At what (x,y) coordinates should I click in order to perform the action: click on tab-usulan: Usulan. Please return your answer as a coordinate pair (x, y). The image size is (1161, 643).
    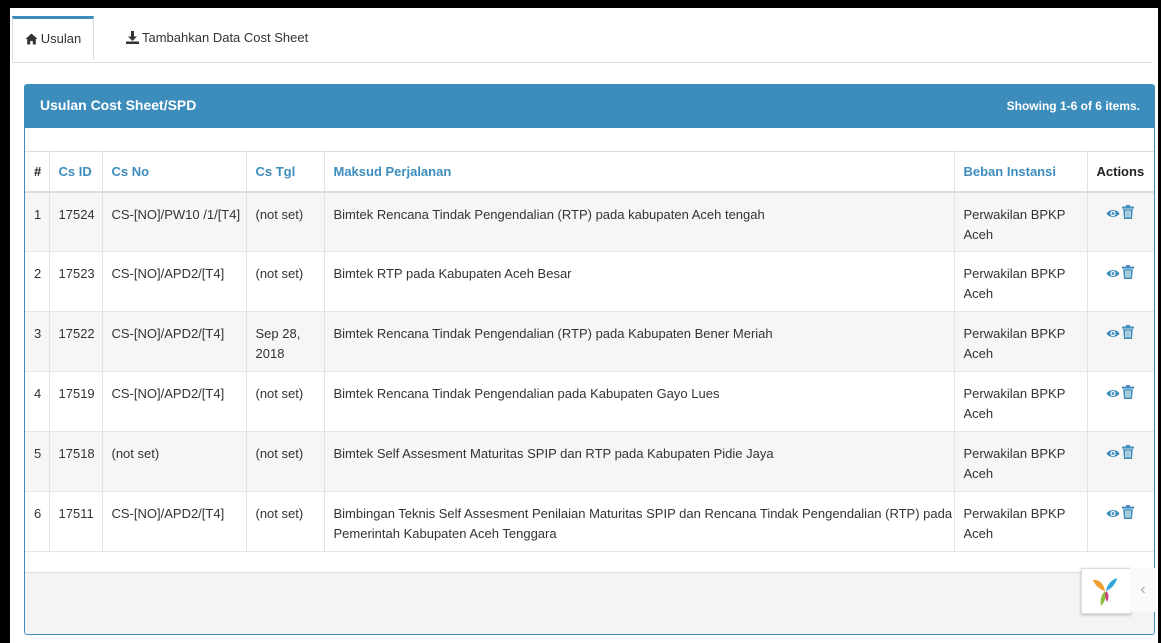
    Looking at the image, I should click on (53, 38).